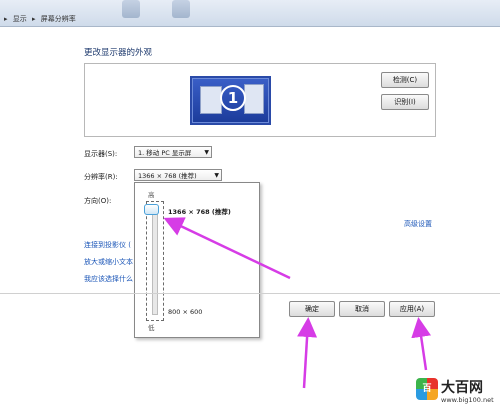 This screenshot has height=416, width=500. What do you see at coordinates (421, 344) in the screenshot?
I see `arrow-to-apply-icon` at bounding box center [421, 344].